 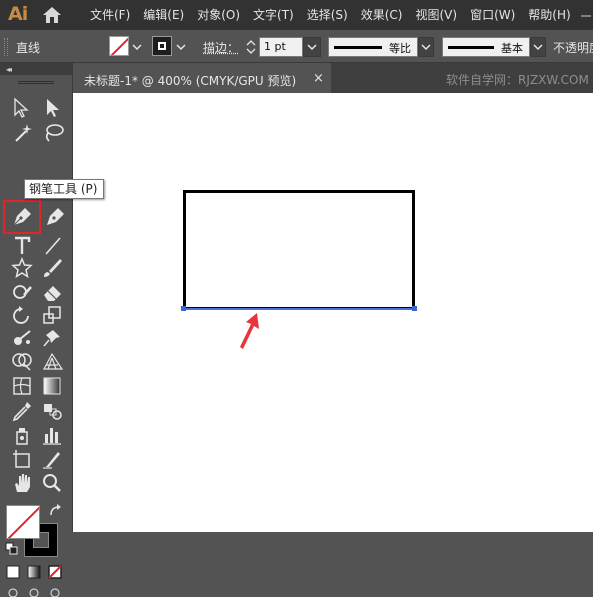 I want to click on selection-icon, so click(x=53, y=108).